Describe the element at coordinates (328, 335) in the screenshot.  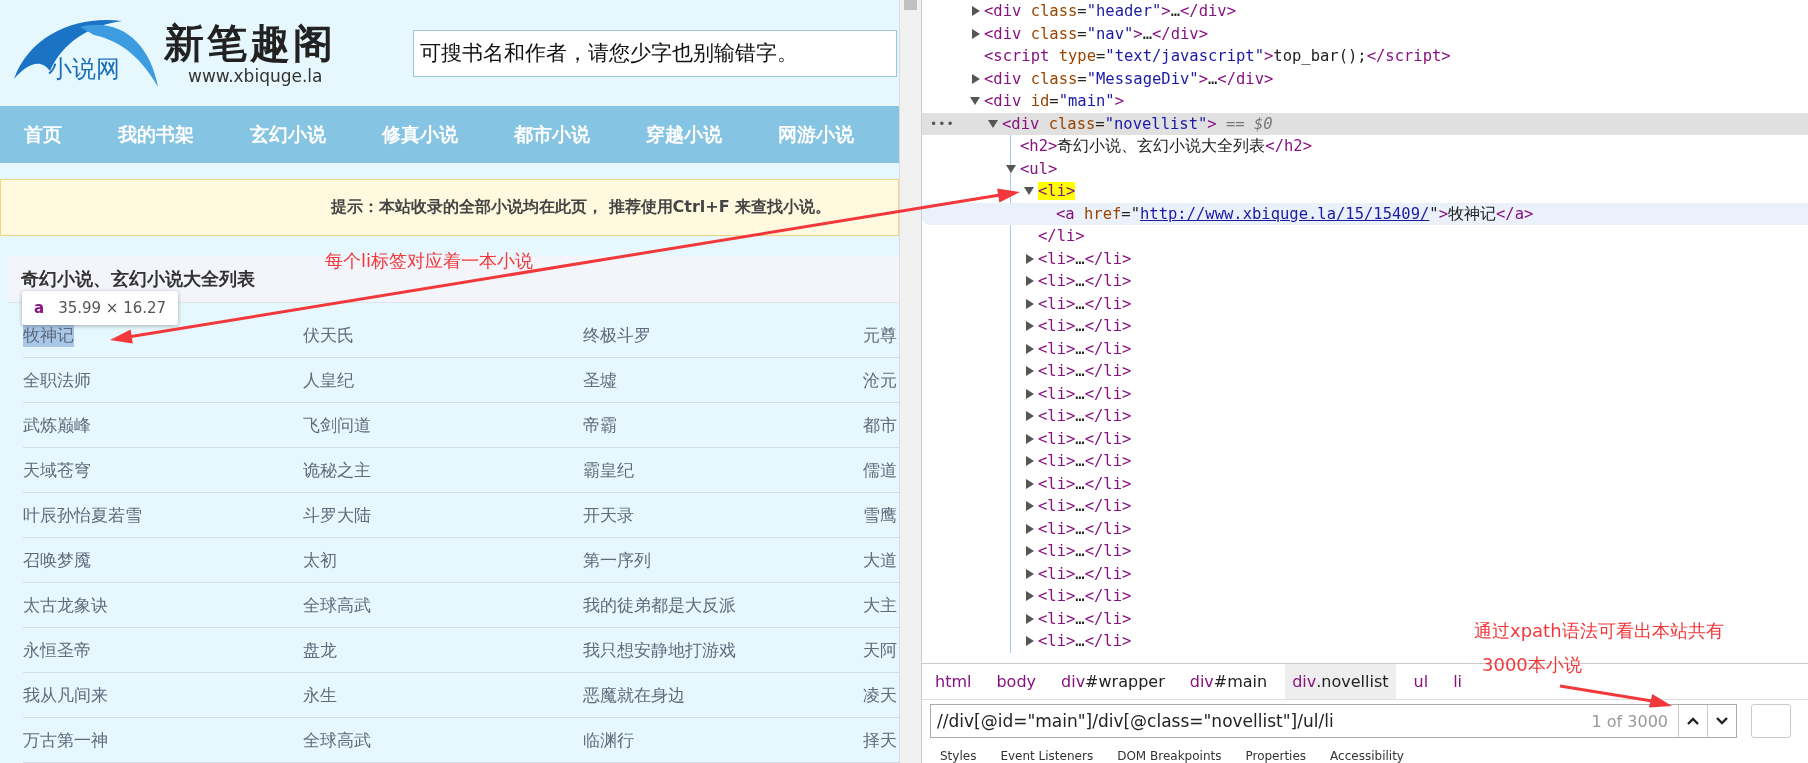
I see `novel-link: 伏天氏` at that location.